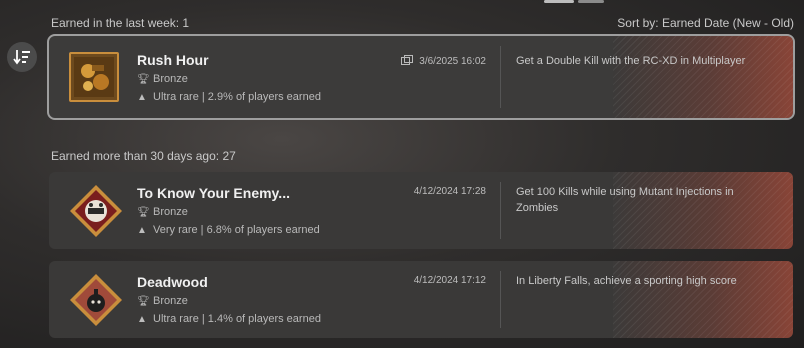 The width and height of the screenshot is (804, 348). I want to click on trophy-title: Rush Hour, so click(173, 60).